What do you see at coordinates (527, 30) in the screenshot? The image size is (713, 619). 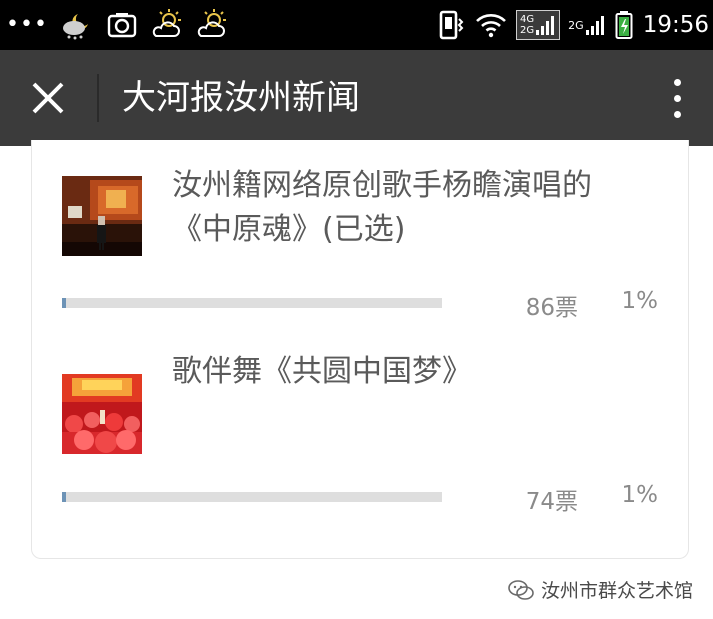 I see `network-2g-label: 2G` at bounding box center [527, 30].